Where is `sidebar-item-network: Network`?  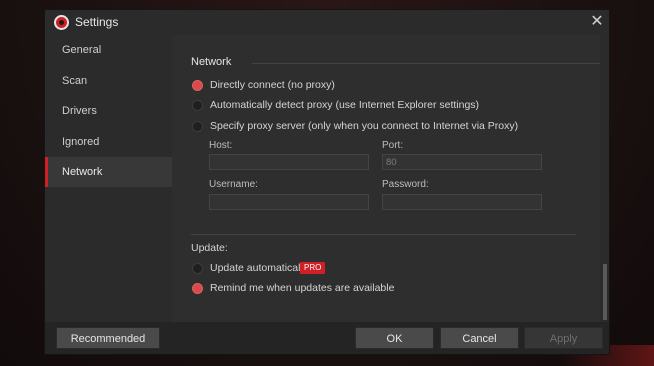 sidebar-item-network: Network is located at coordinates (108, 172).